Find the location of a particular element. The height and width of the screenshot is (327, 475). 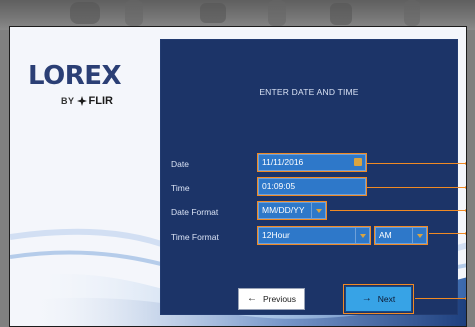

date-input: 11/11/2016 is located at coordinates (312, 162).